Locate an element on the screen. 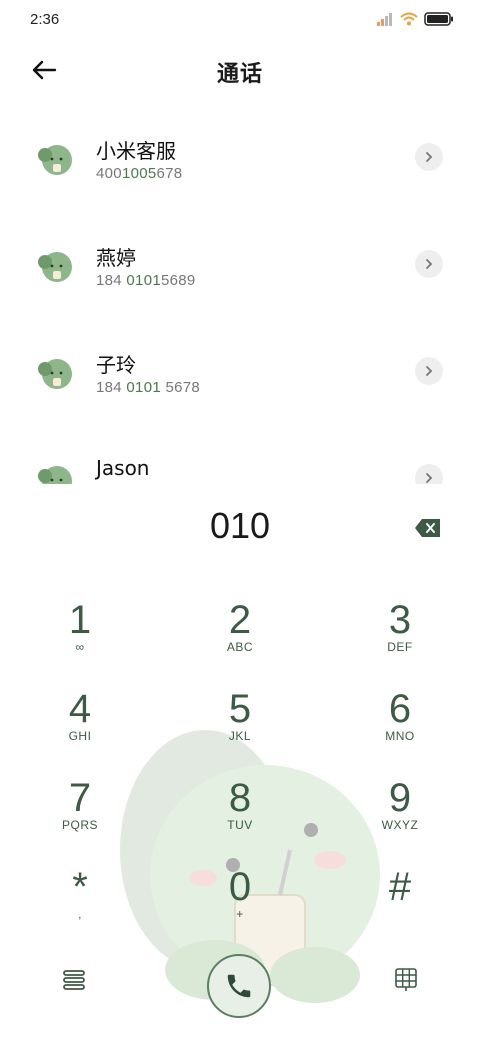 This screenshot has width=480, height=1040. key-1: 1 ∞ is located at coordinates (80, 634).